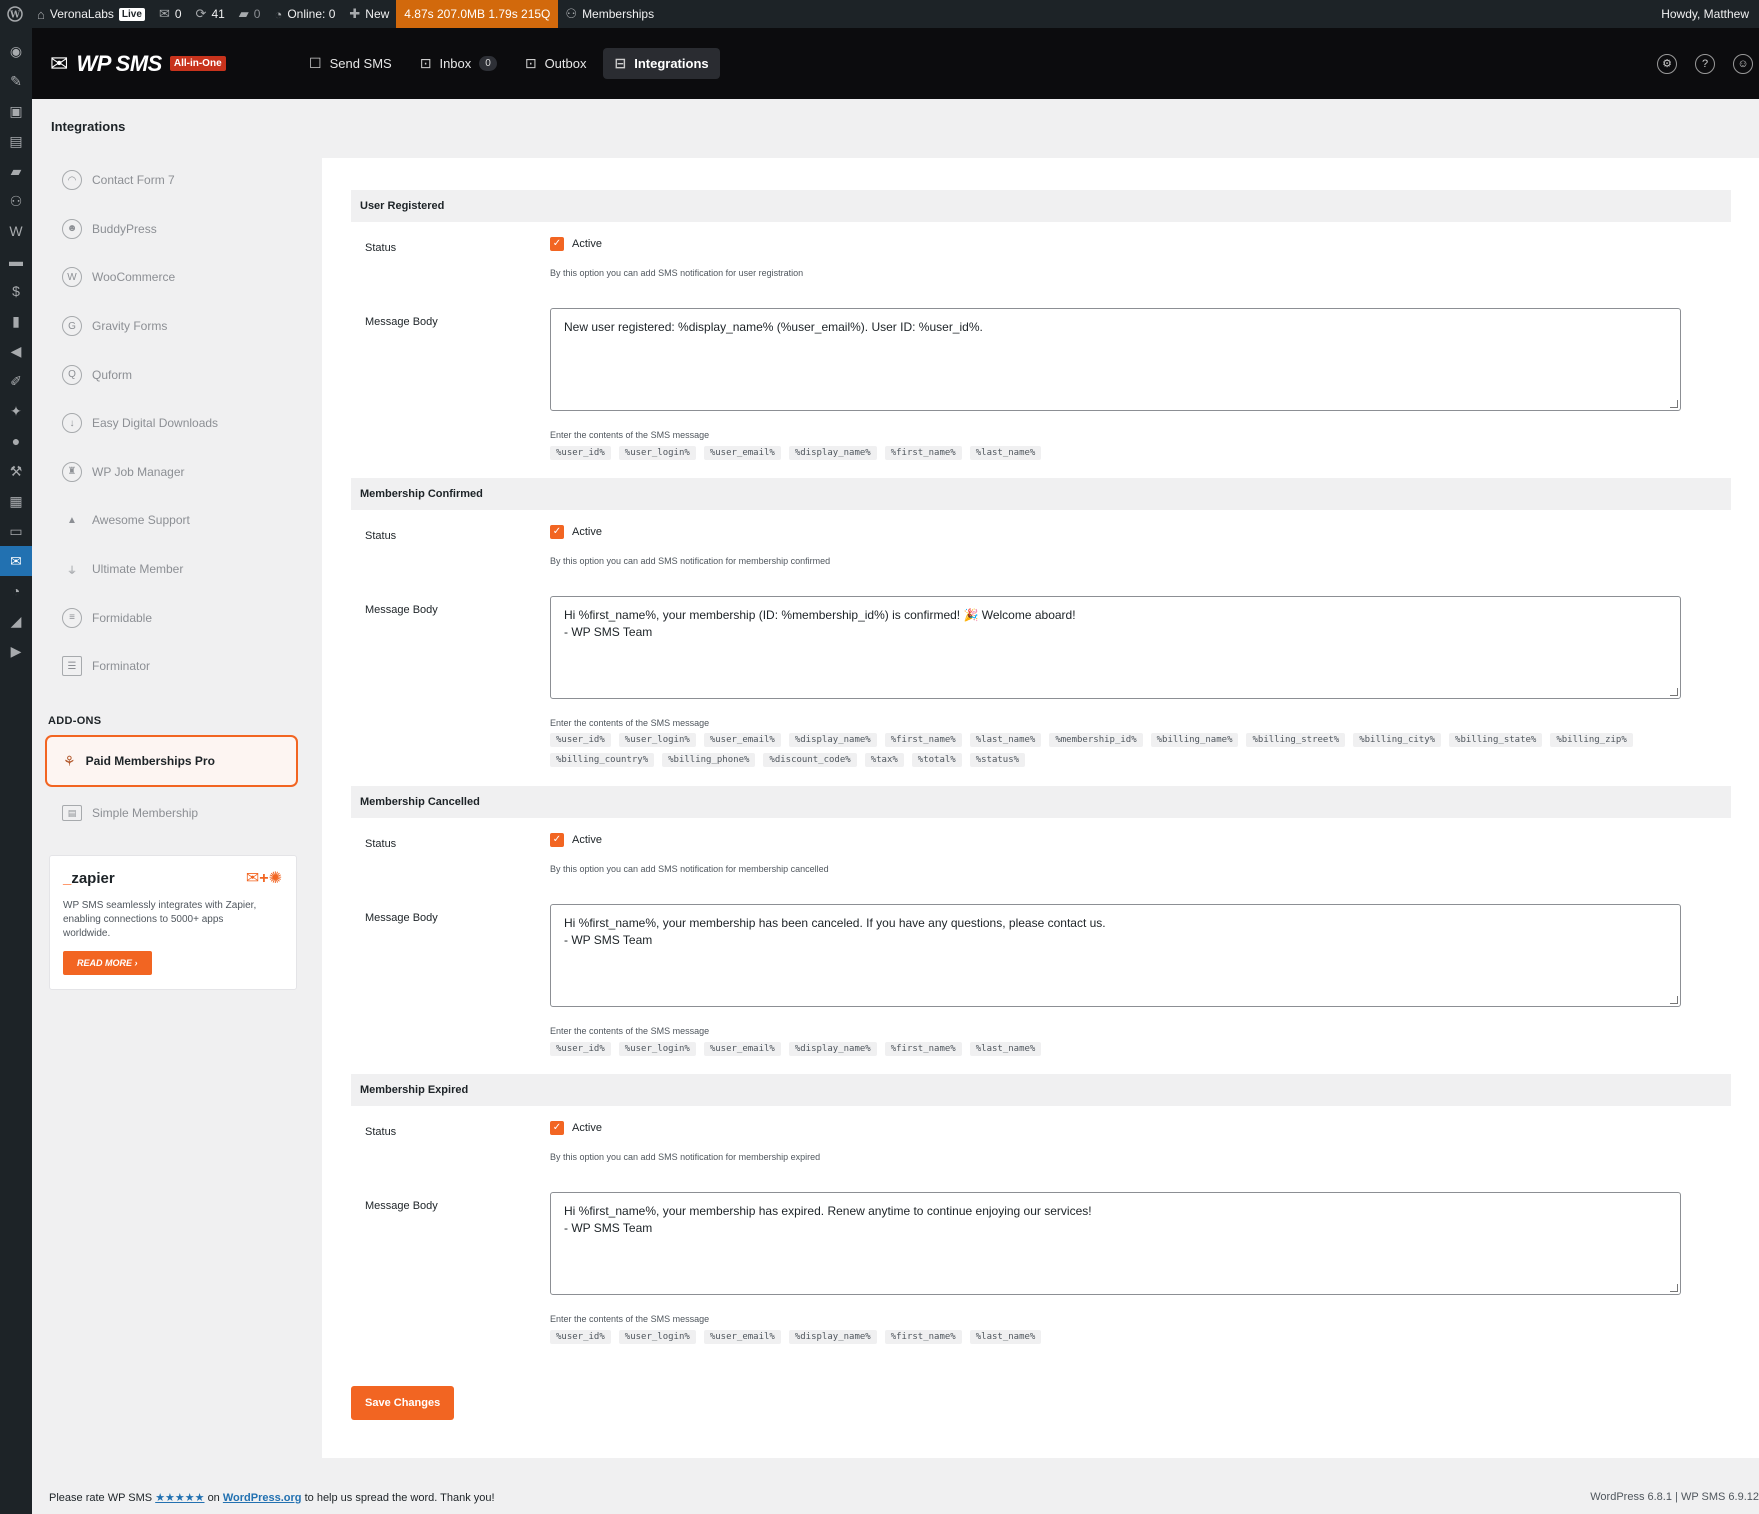 The image size is (1759, 1514). Describe the element at coordinates (16, 111) in the screenshot. I see `media-icon: ▣` at that location.